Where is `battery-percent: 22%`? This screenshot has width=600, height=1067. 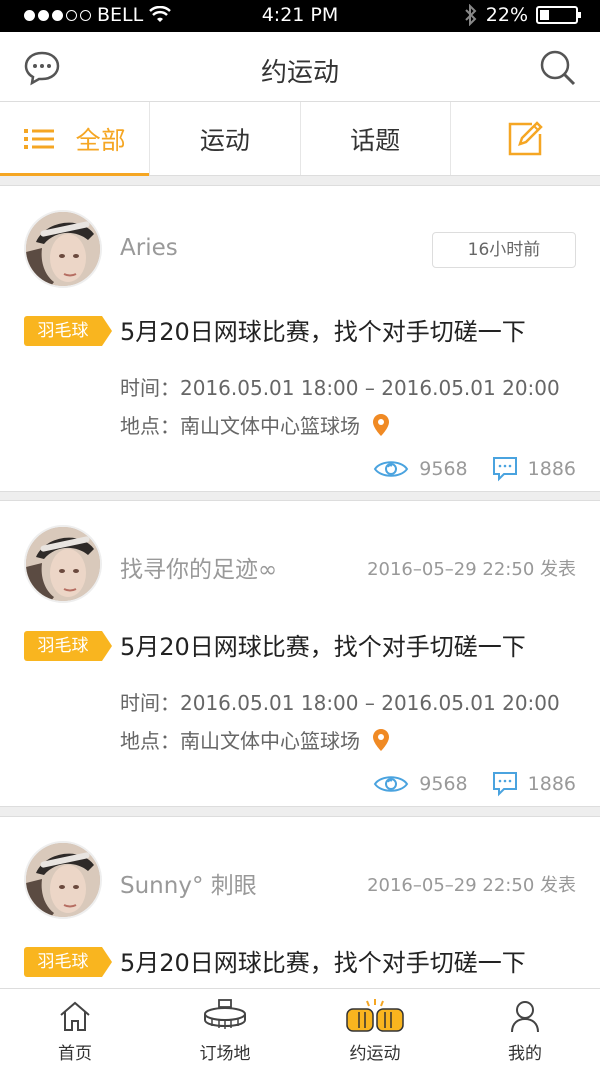
battery-percent: 22% is located at coordinates (506, 15).